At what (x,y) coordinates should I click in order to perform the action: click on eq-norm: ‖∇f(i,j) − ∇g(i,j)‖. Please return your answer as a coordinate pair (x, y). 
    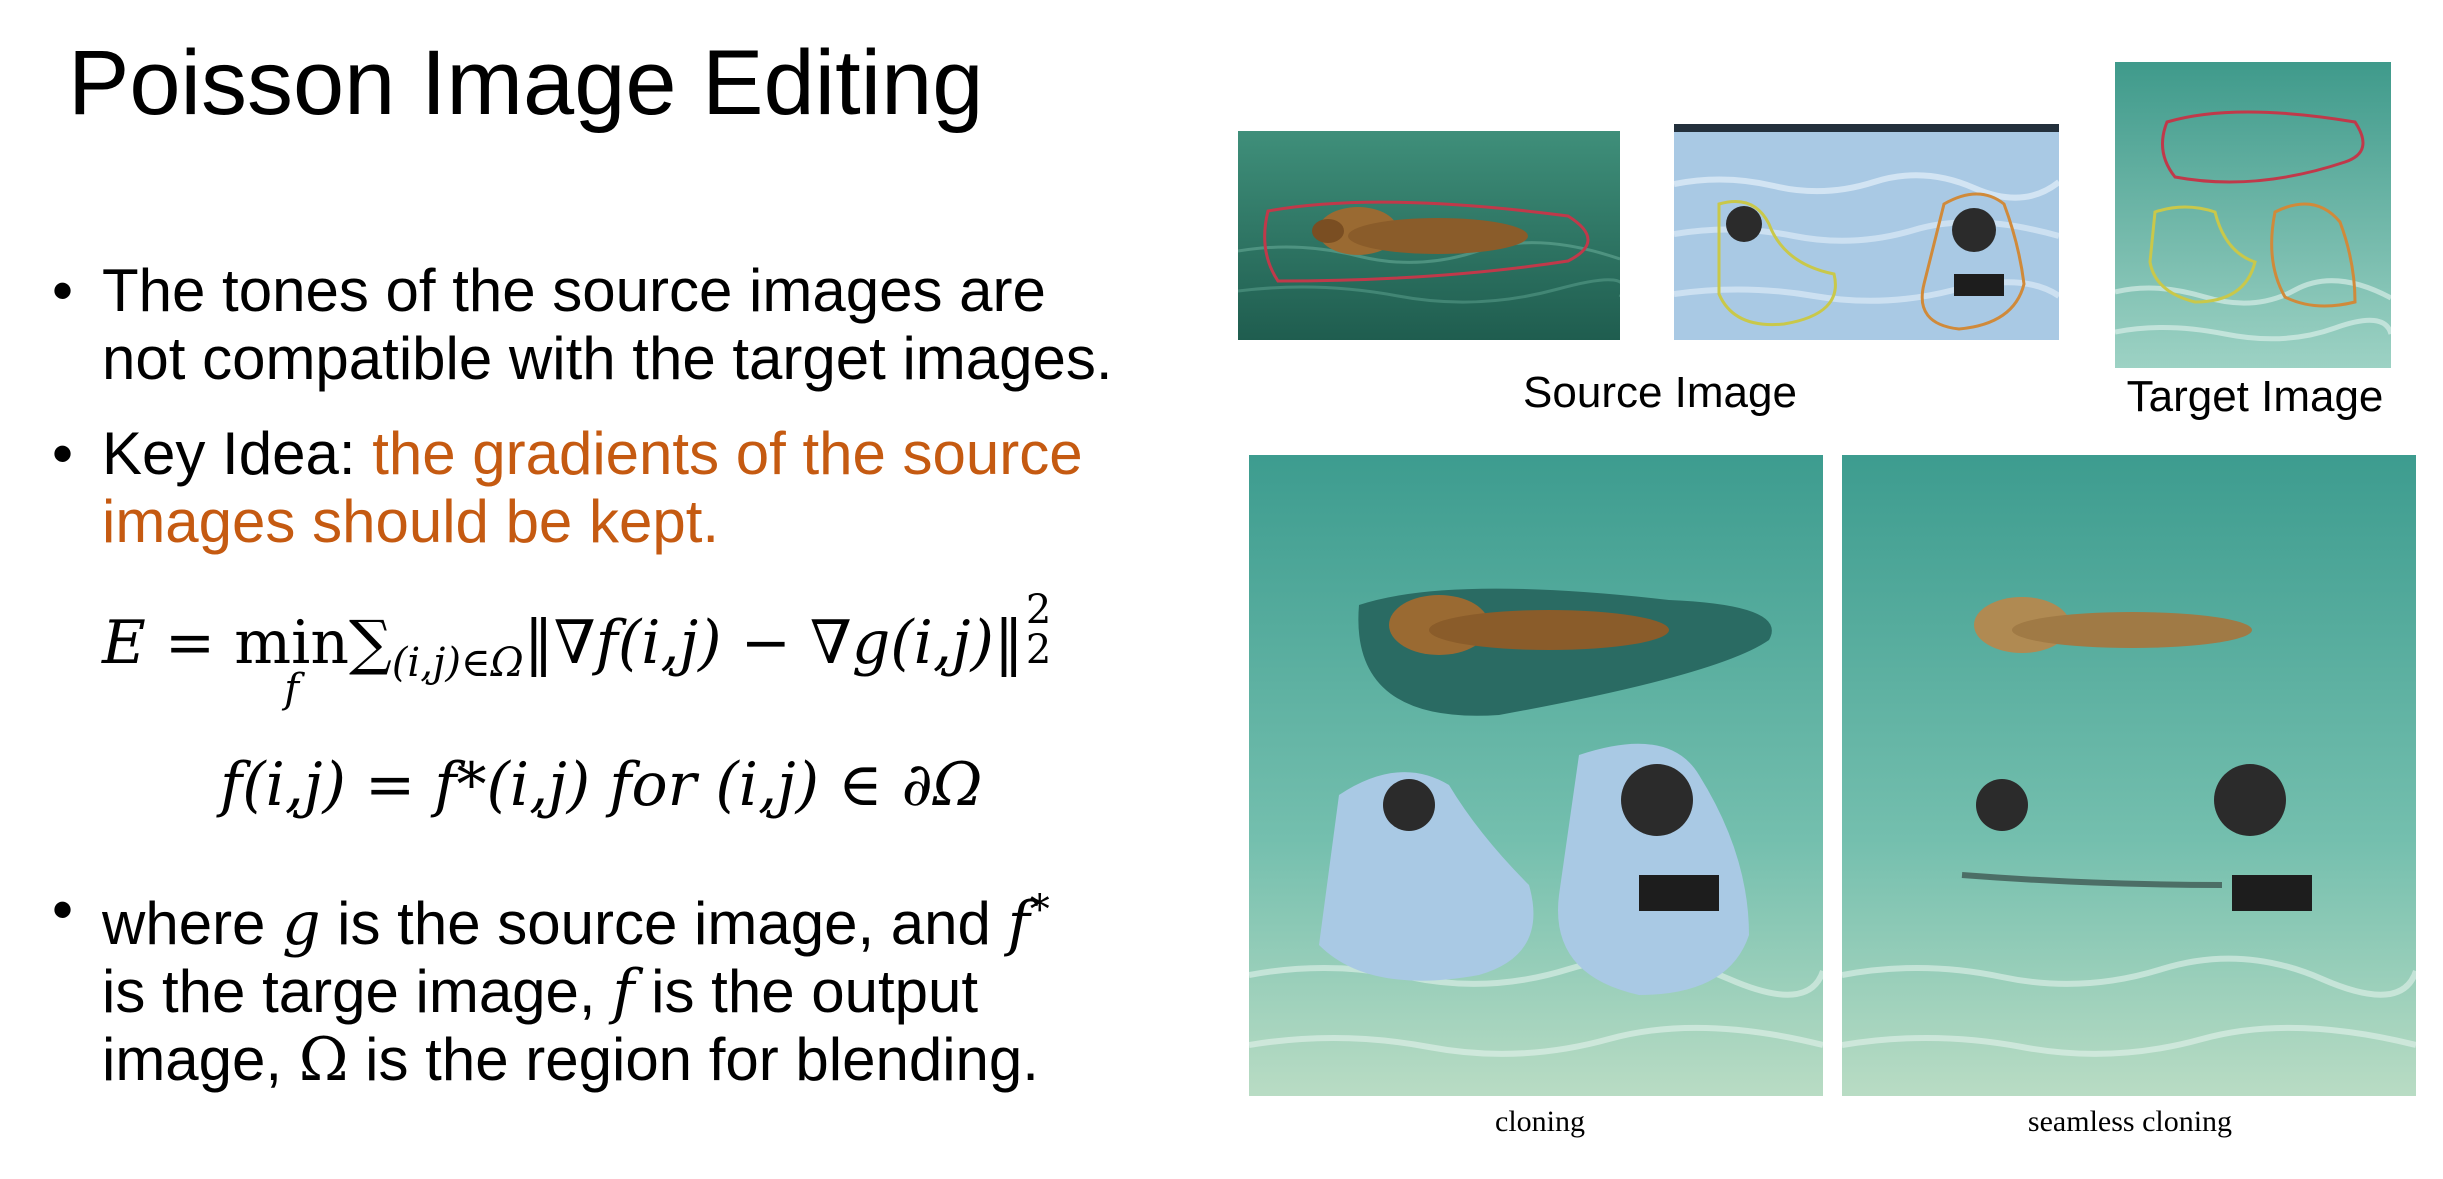
    Looking at the image, I should click on (773, 643).